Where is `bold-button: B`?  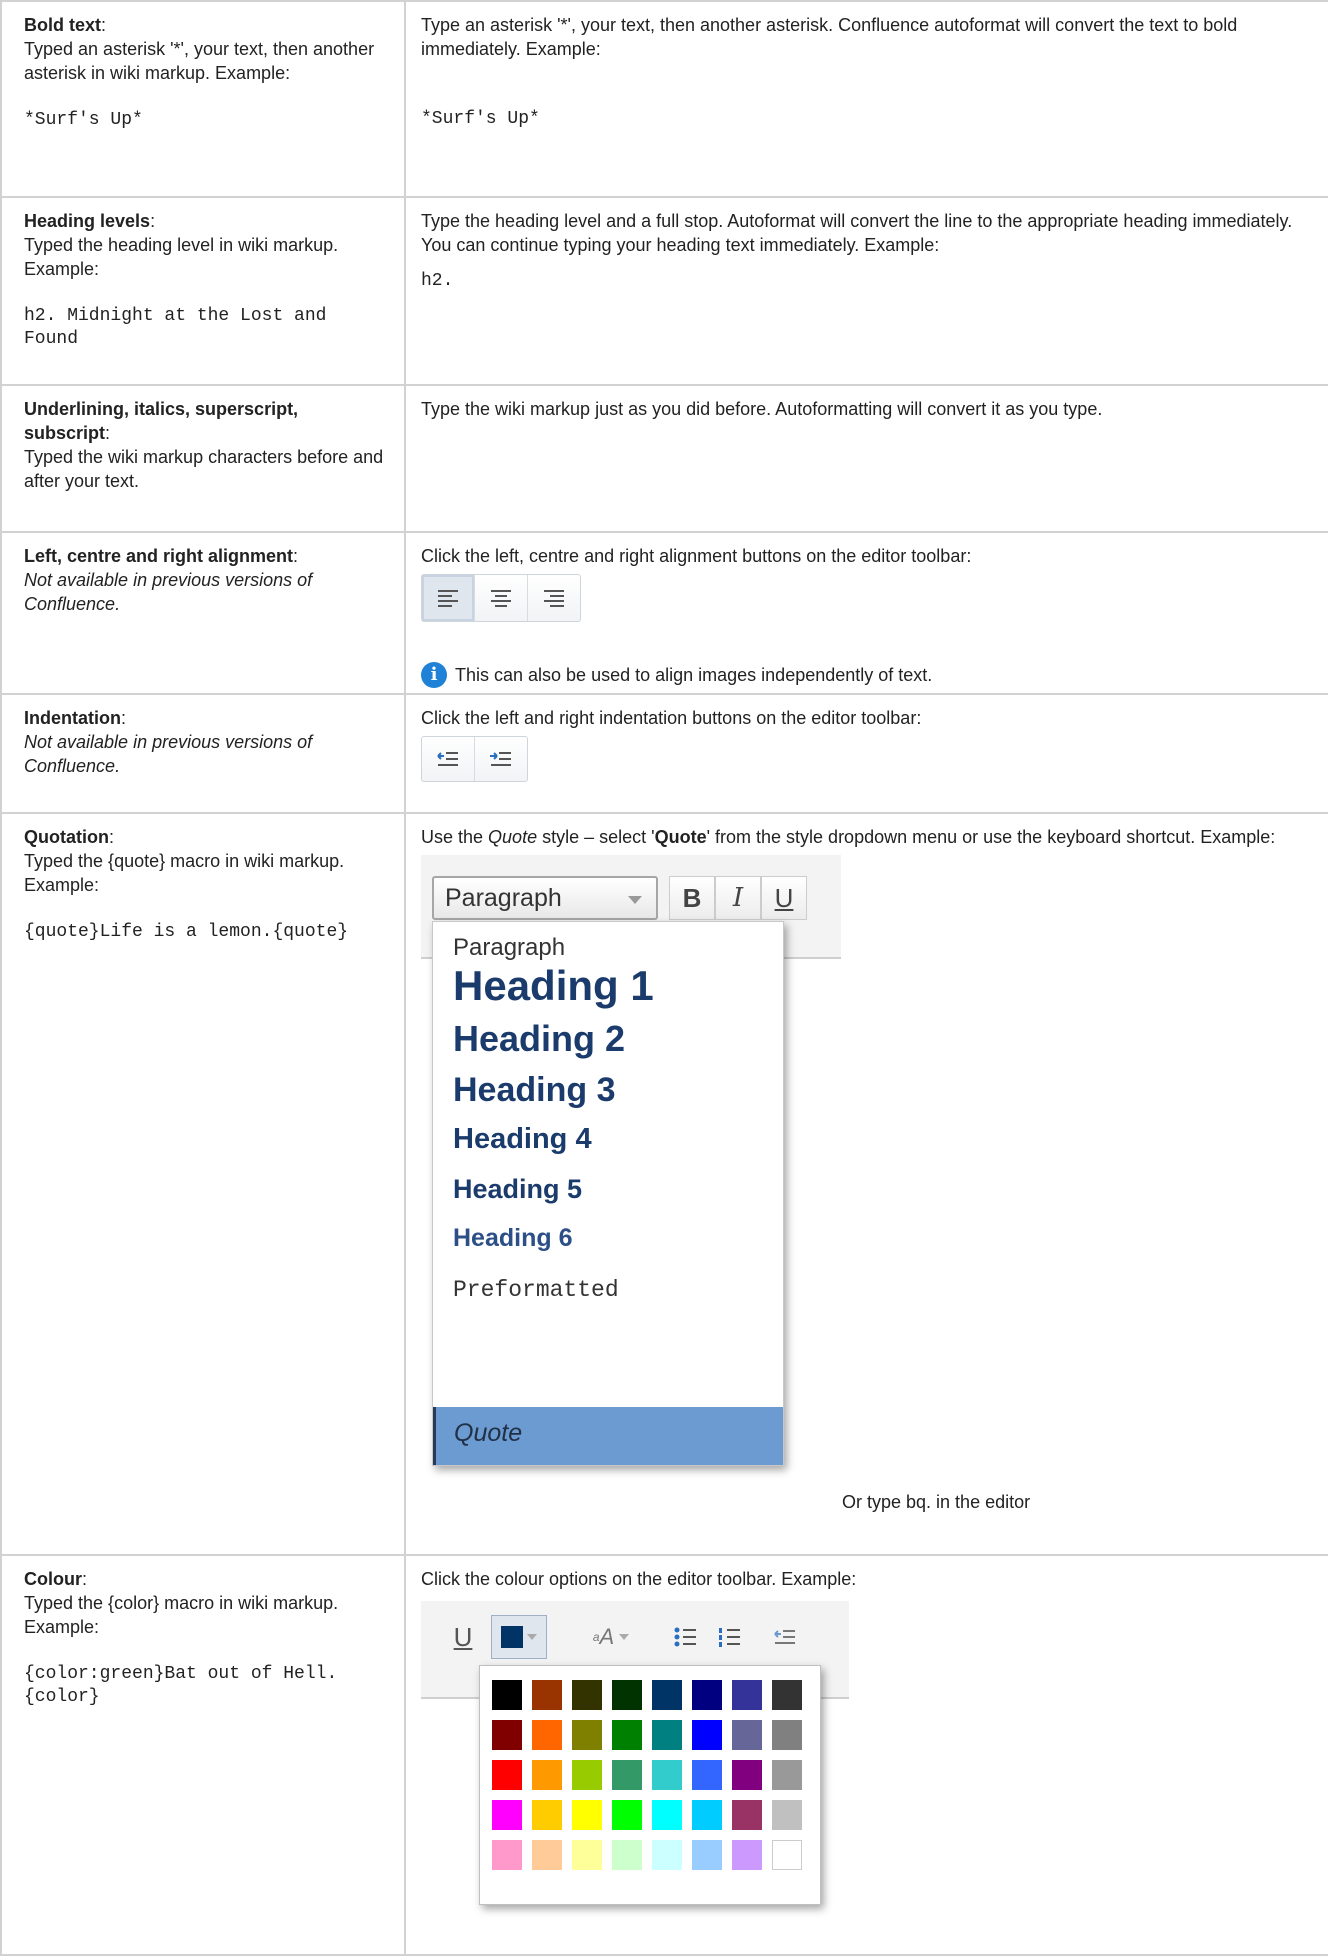 bold-button: B is located at coordinates (692, 898).